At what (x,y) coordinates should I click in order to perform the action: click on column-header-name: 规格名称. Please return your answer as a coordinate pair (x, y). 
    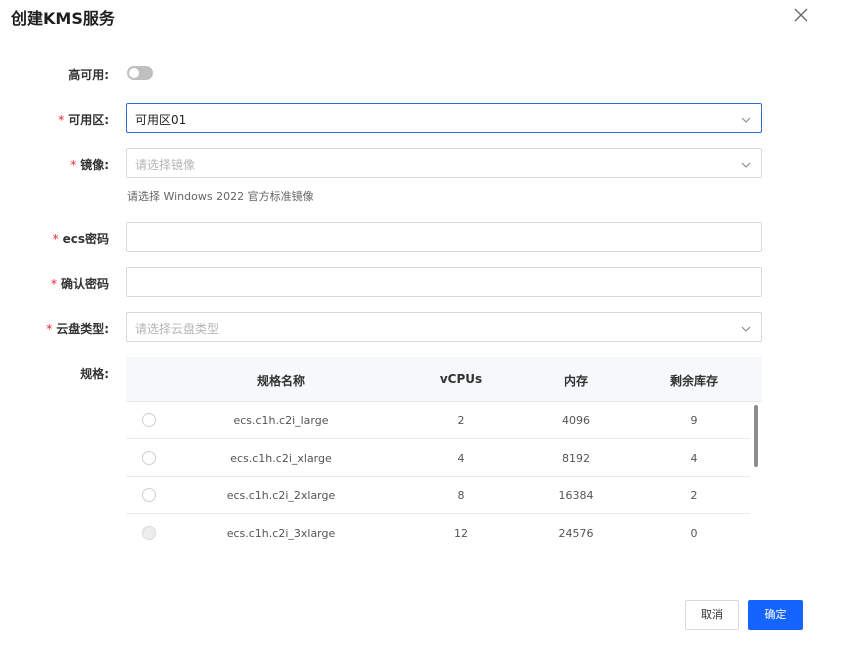
    Looking at the image, I should click on (280, 381).